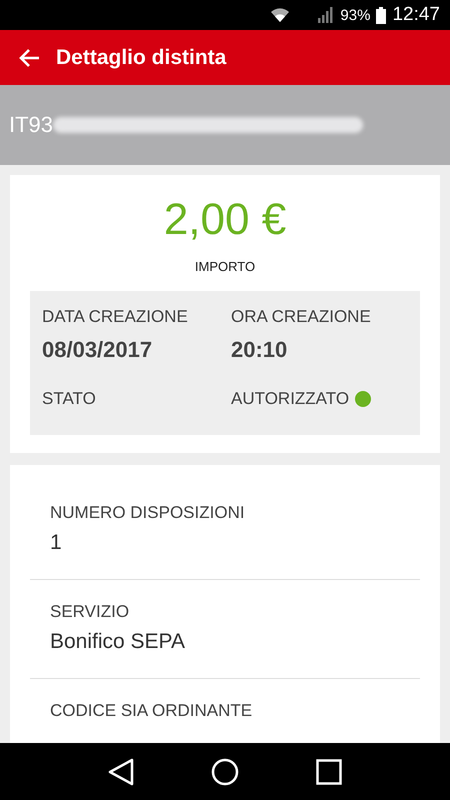 This screenshot has width=450, height=800. I want to click on field-value: 20:10, so click(259, 350).